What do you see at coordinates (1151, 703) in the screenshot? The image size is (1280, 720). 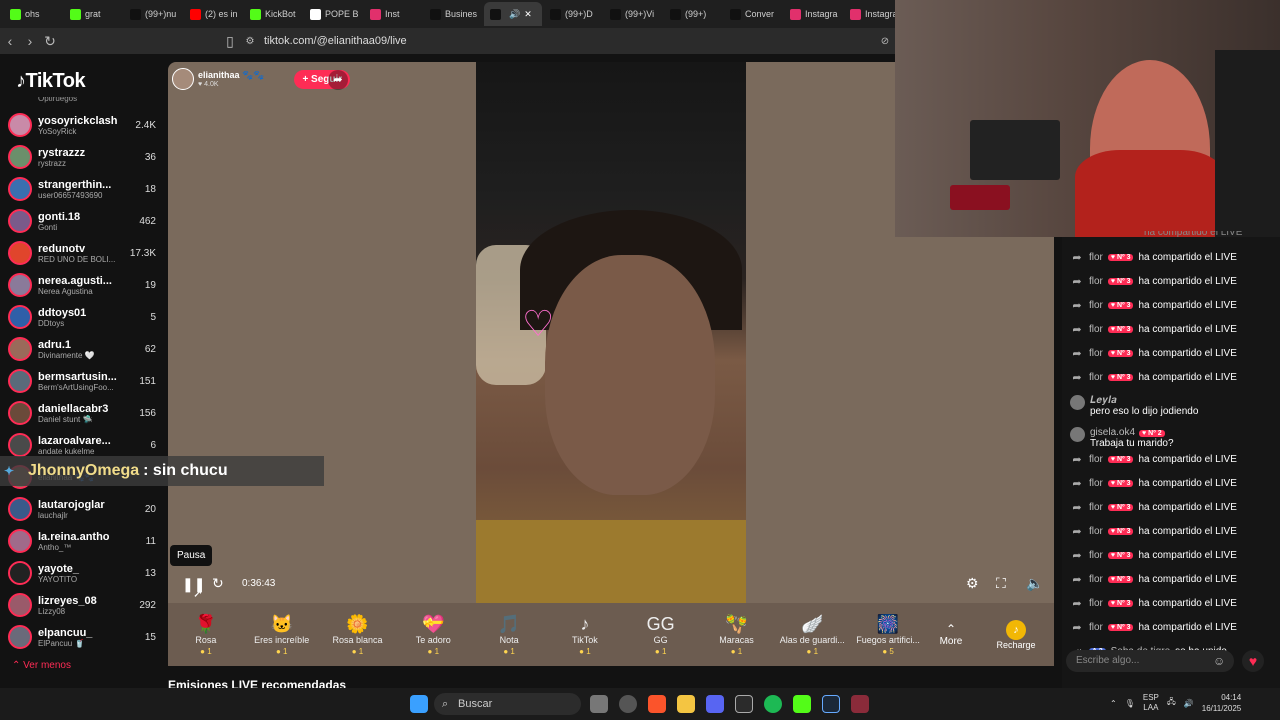 I see `language-indicator: ESP LAA` at bounding box center [1151, 703].